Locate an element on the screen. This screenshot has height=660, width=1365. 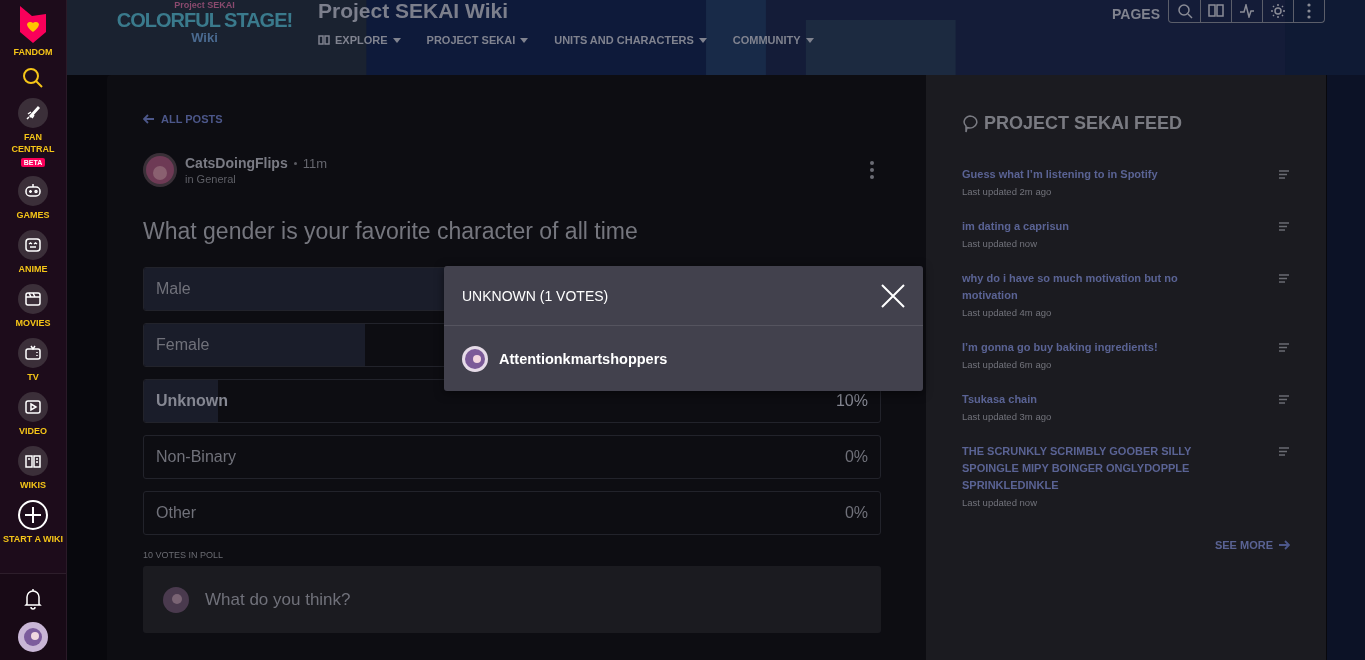
option-percent: 10% is located at coordinates (851, 401).